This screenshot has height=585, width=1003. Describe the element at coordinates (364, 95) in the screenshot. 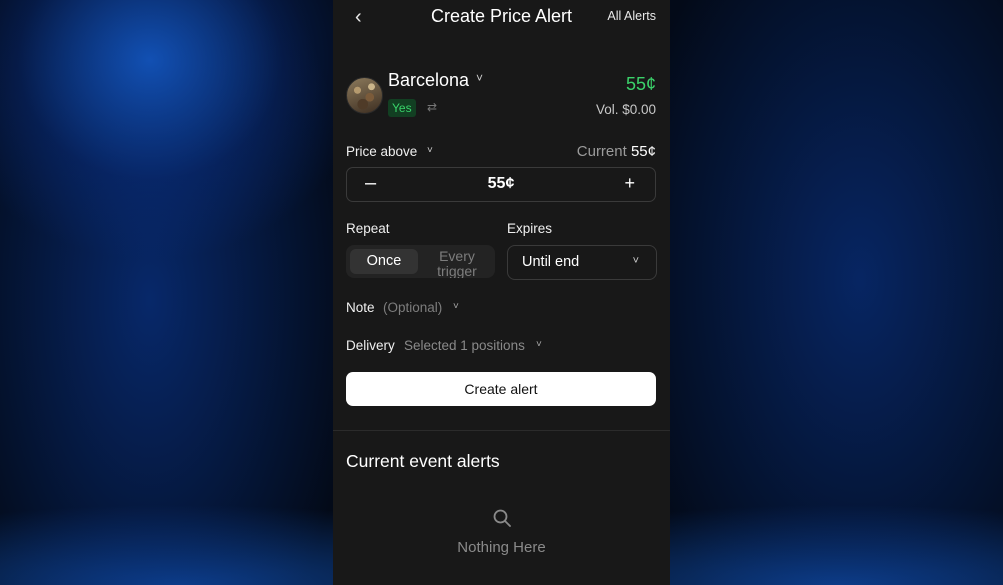

I see `market-avatar` at that location.